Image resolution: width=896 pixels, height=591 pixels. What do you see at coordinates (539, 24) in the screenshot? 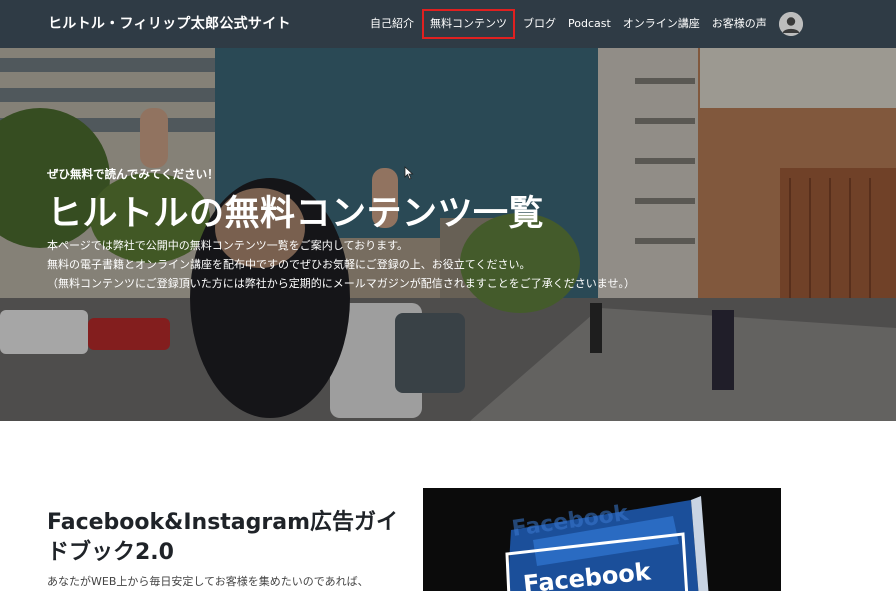
I see `nav-item-blog: ブログ` at bounding box center [539, 24].